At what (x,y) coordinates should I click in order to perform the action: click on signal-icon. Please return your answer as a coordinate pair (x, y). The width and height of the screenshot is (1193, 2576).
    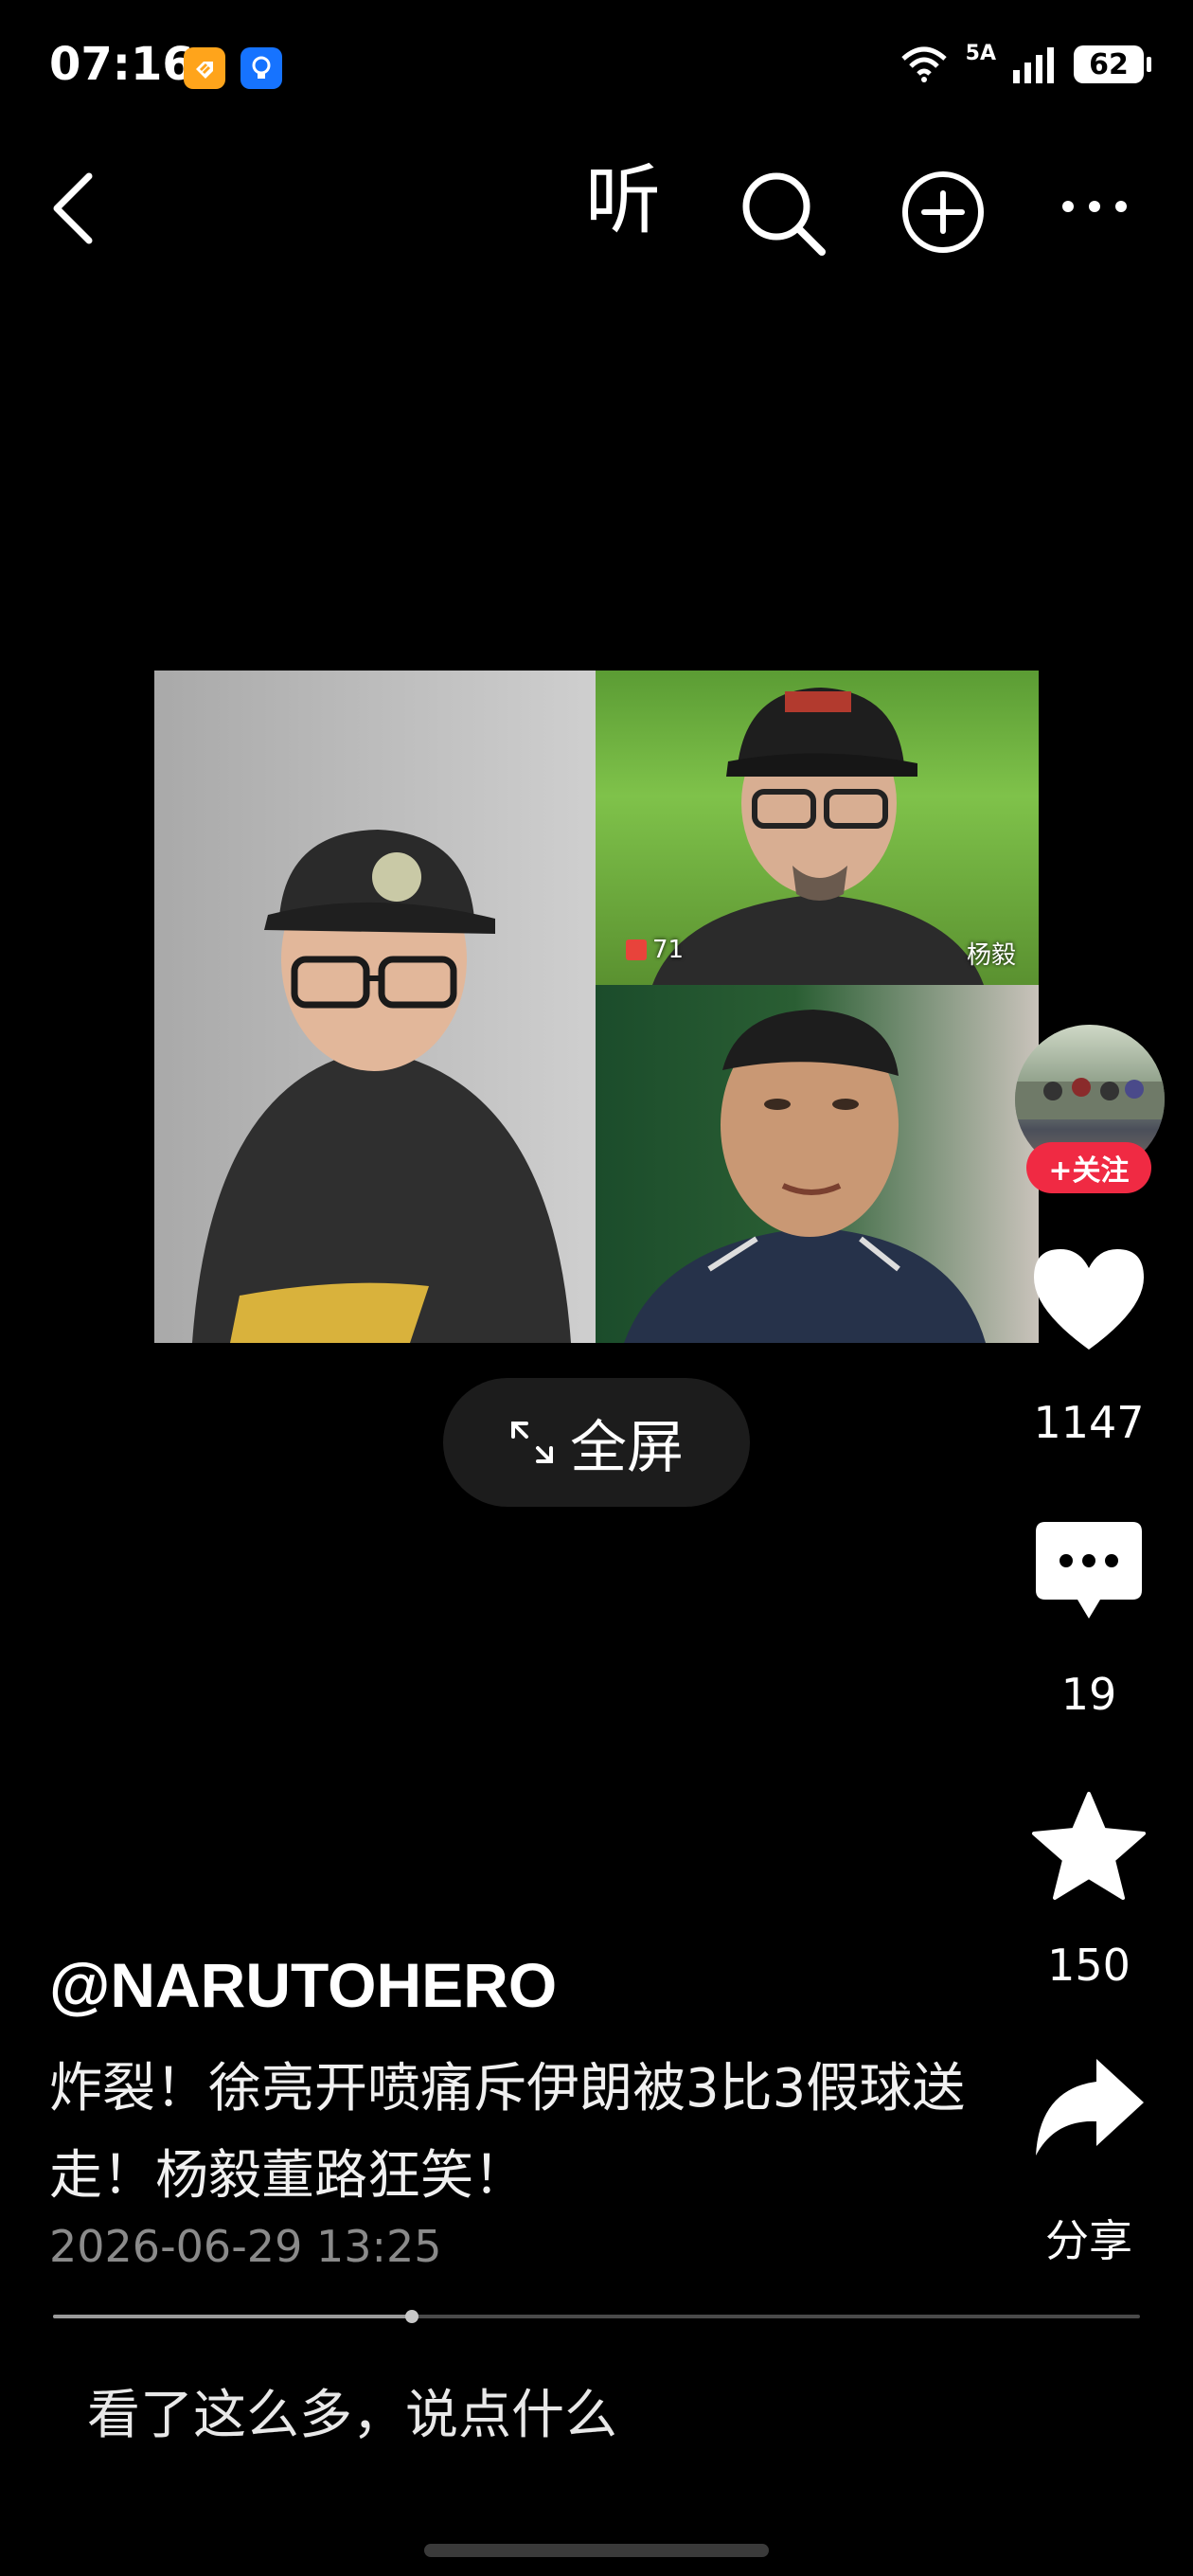
    Looking at the image, I should click on (1033, 65).